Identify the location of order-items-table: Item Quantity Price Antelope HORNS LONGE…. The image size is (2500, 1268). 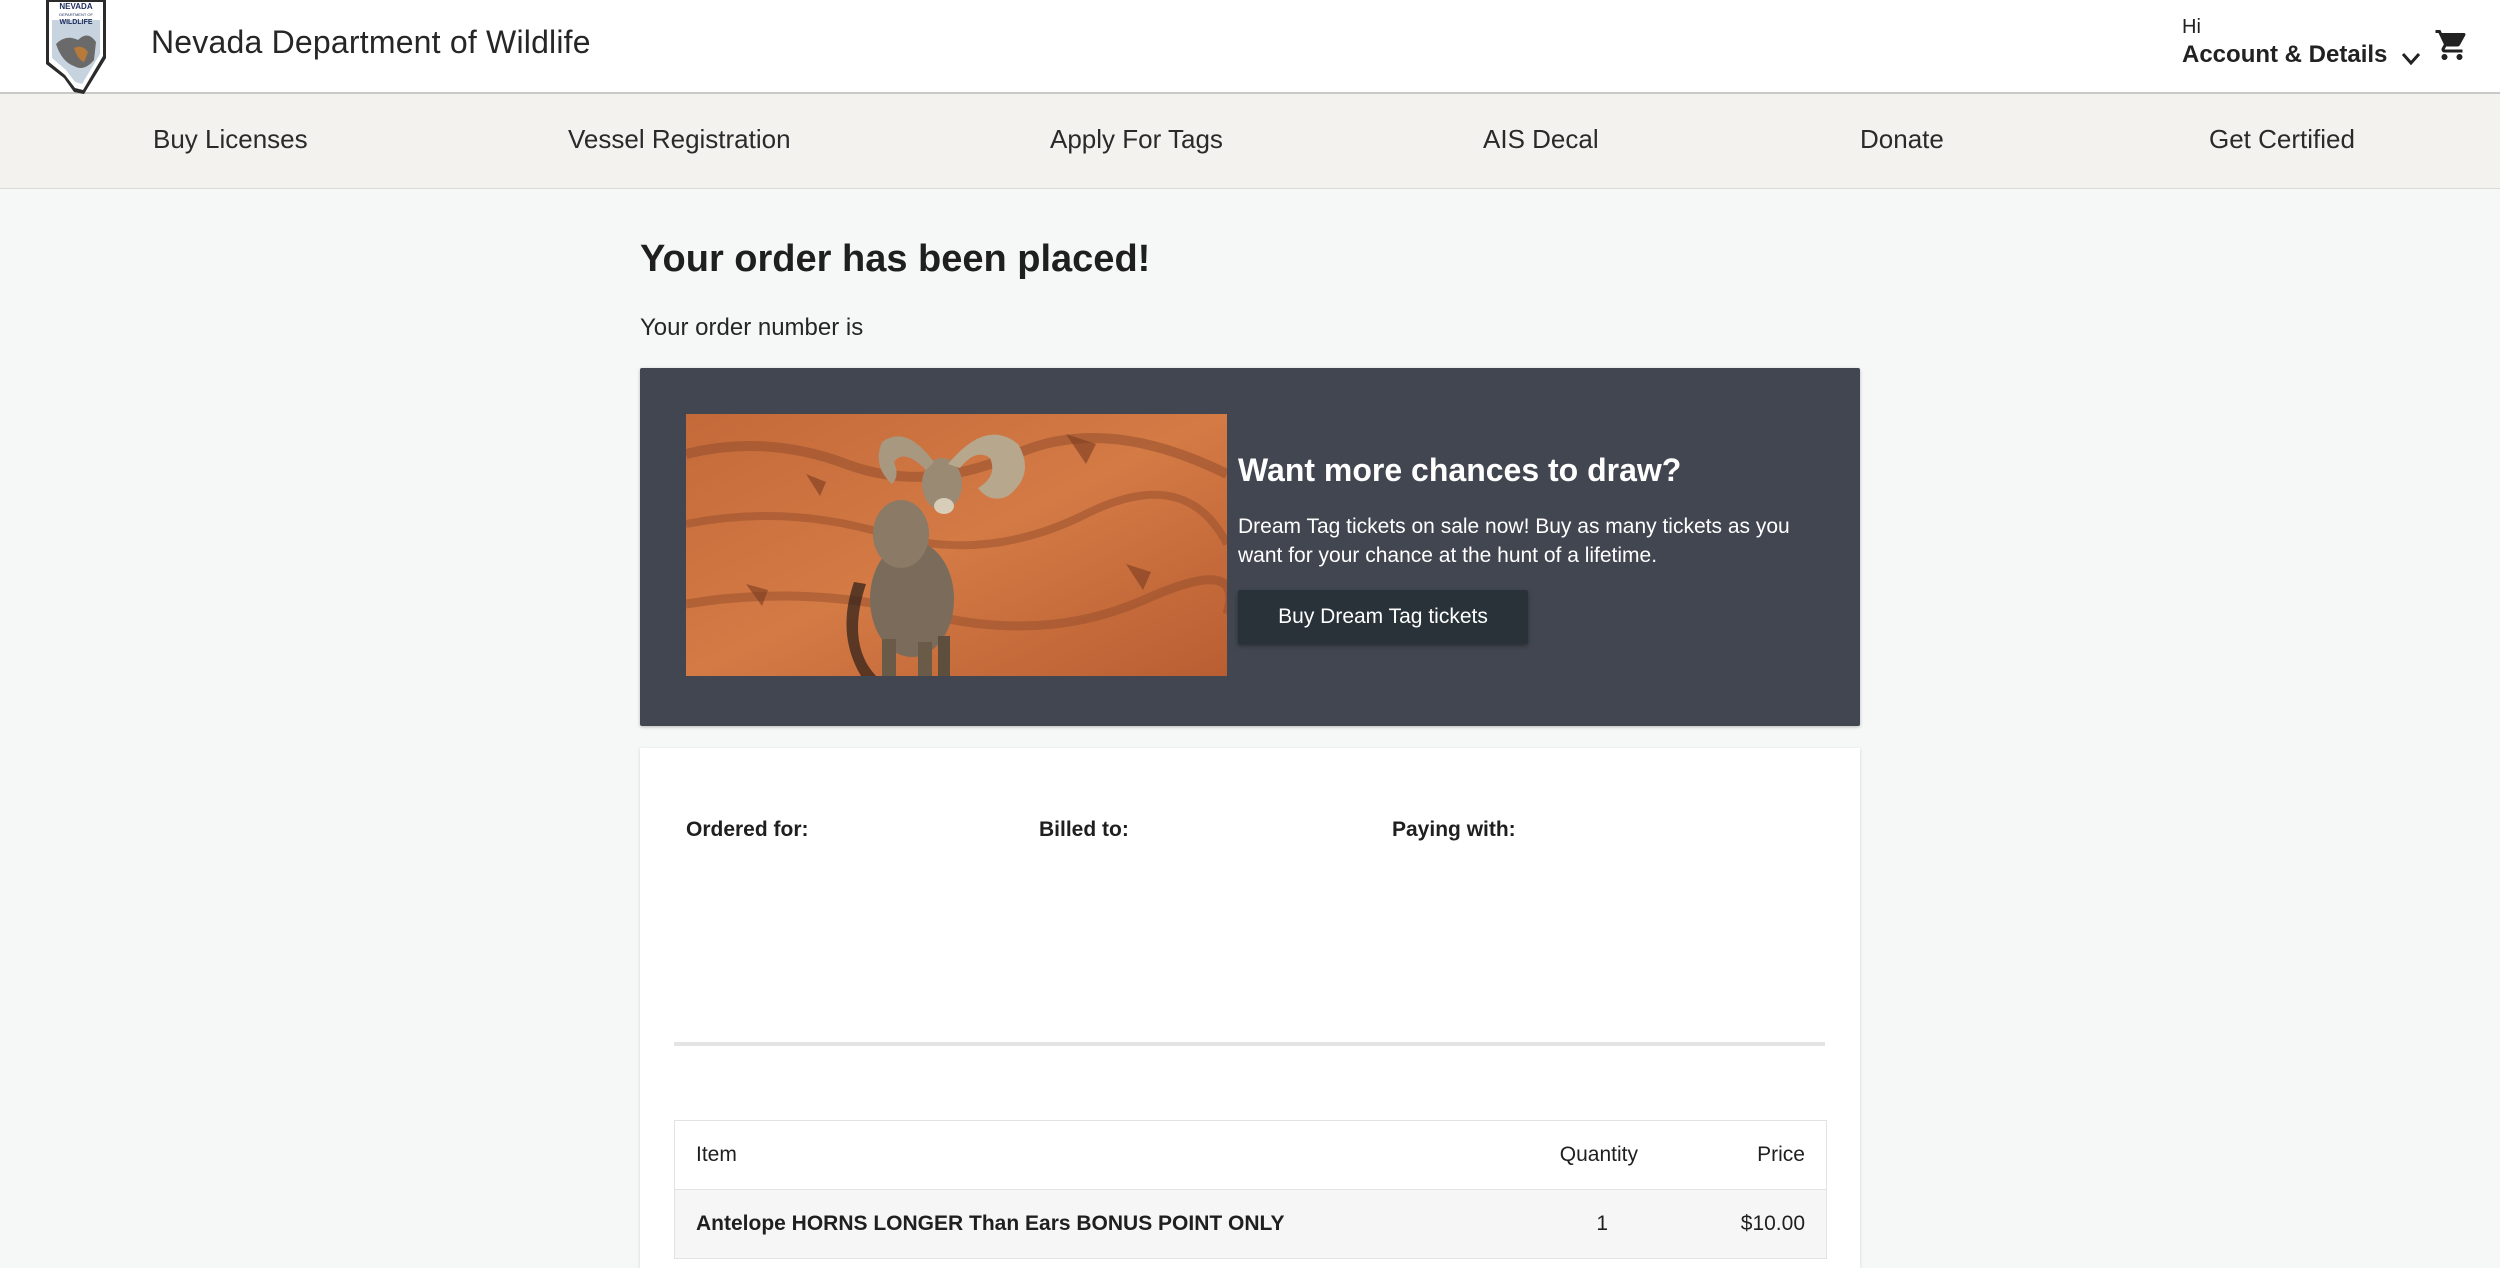
(1250, 1189).